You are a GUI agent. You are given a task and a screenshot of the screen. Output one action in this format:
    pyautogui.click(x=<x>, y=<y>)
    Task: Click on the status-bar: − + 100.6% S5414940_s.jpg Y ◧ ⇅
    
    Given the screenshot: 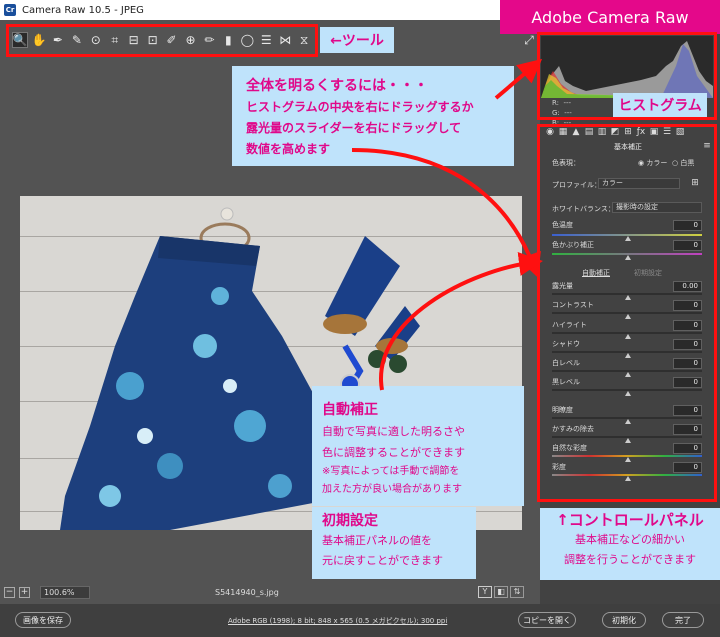 What is the action you would take?
    pyautogui.click(x=267, y=592)
    